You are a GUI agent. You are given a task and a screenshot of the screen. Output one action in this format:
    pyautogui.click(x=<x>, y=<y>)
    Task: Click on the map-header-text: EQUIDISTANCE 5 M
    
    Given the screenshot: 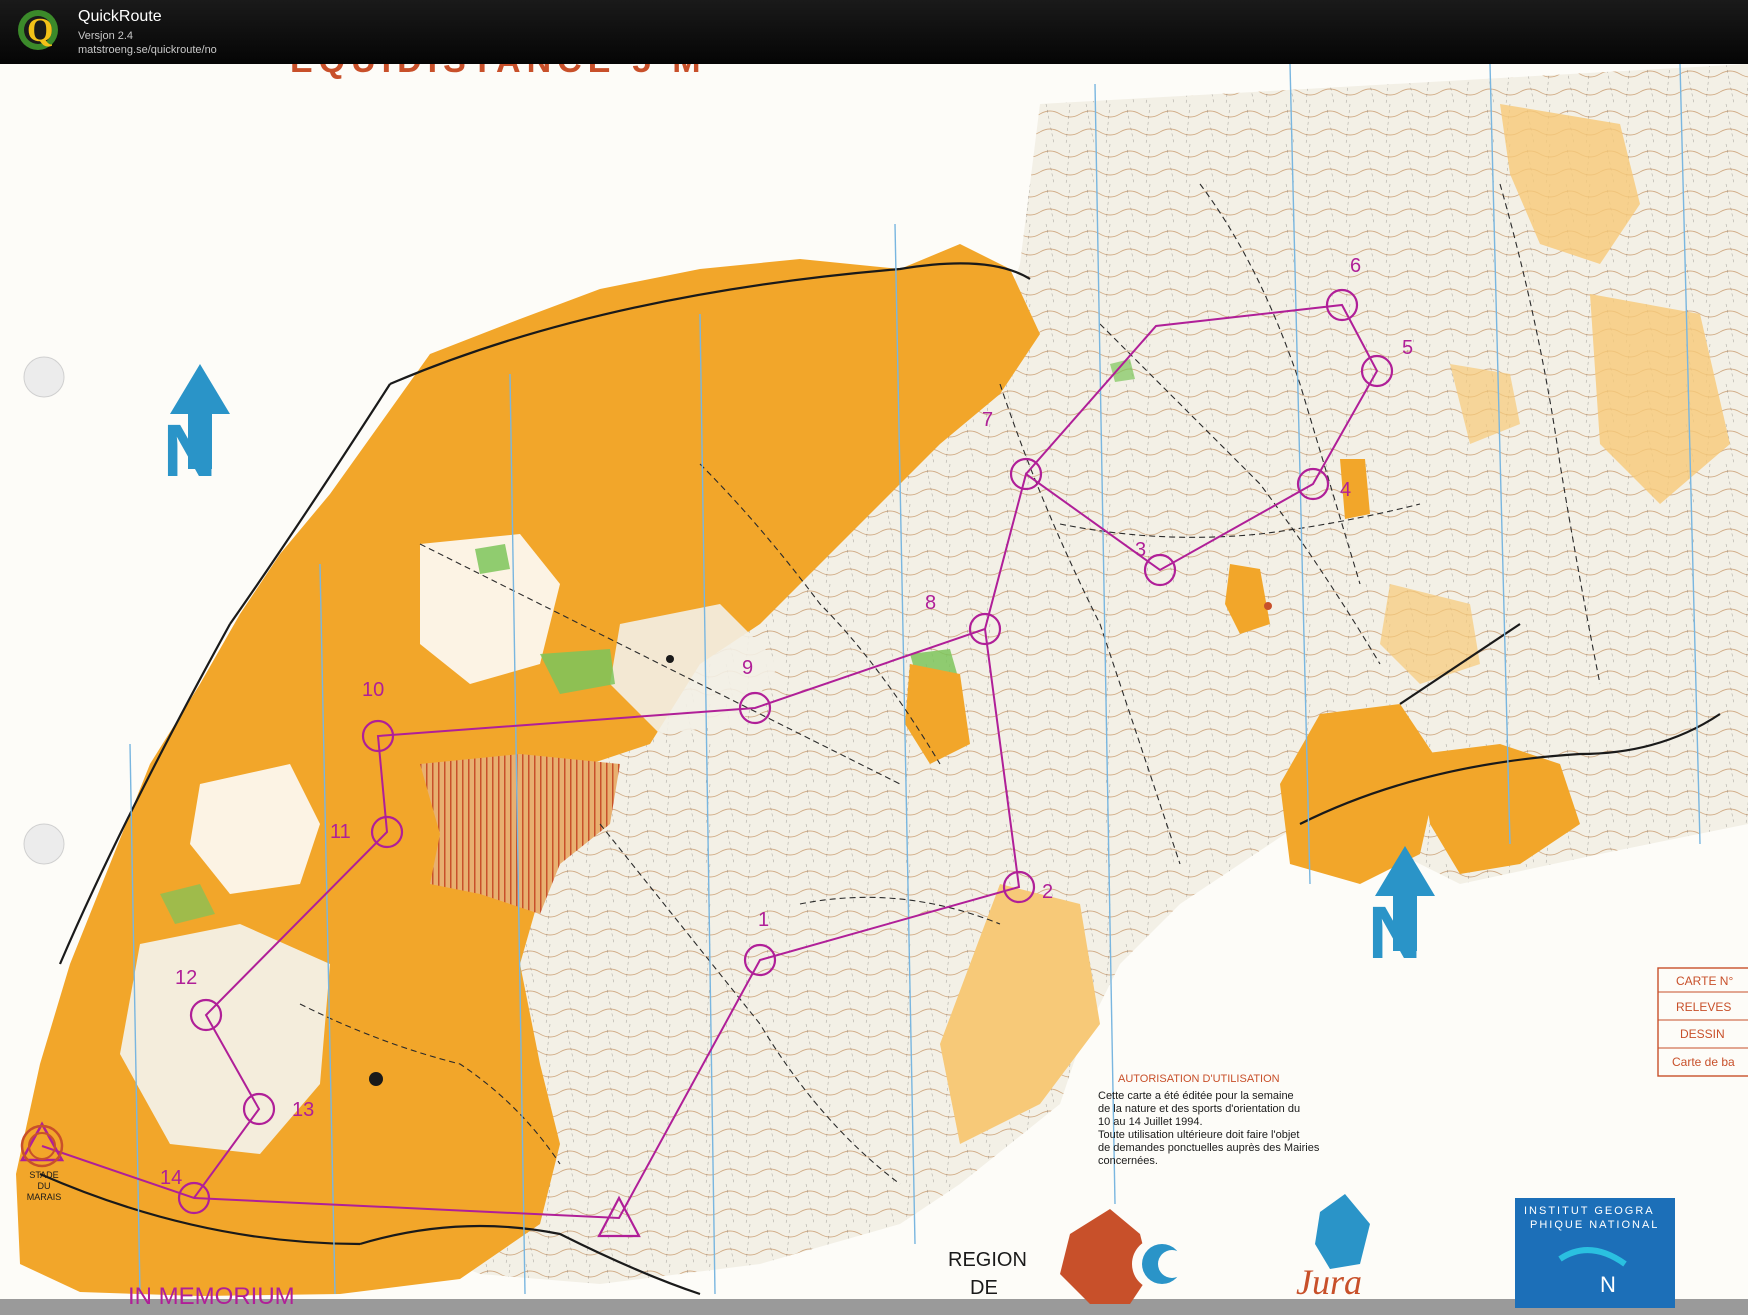 What is the action you would take?
    pyautogui.click(x=498, y=72)
    